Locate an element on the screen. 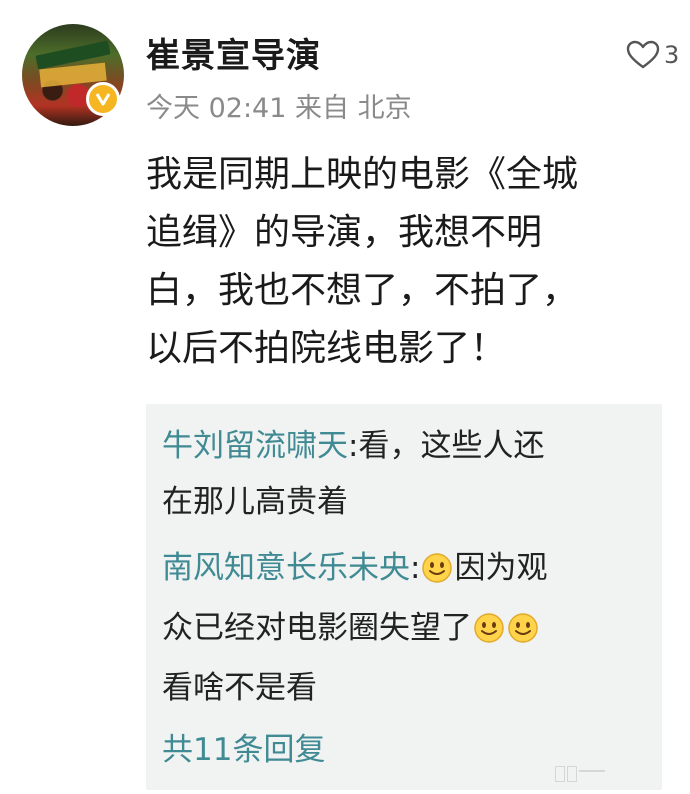 This screenshot has width=690, height=794. post-meta: 今天 02:41 来自 北京 is located at coordinates (279, 105).